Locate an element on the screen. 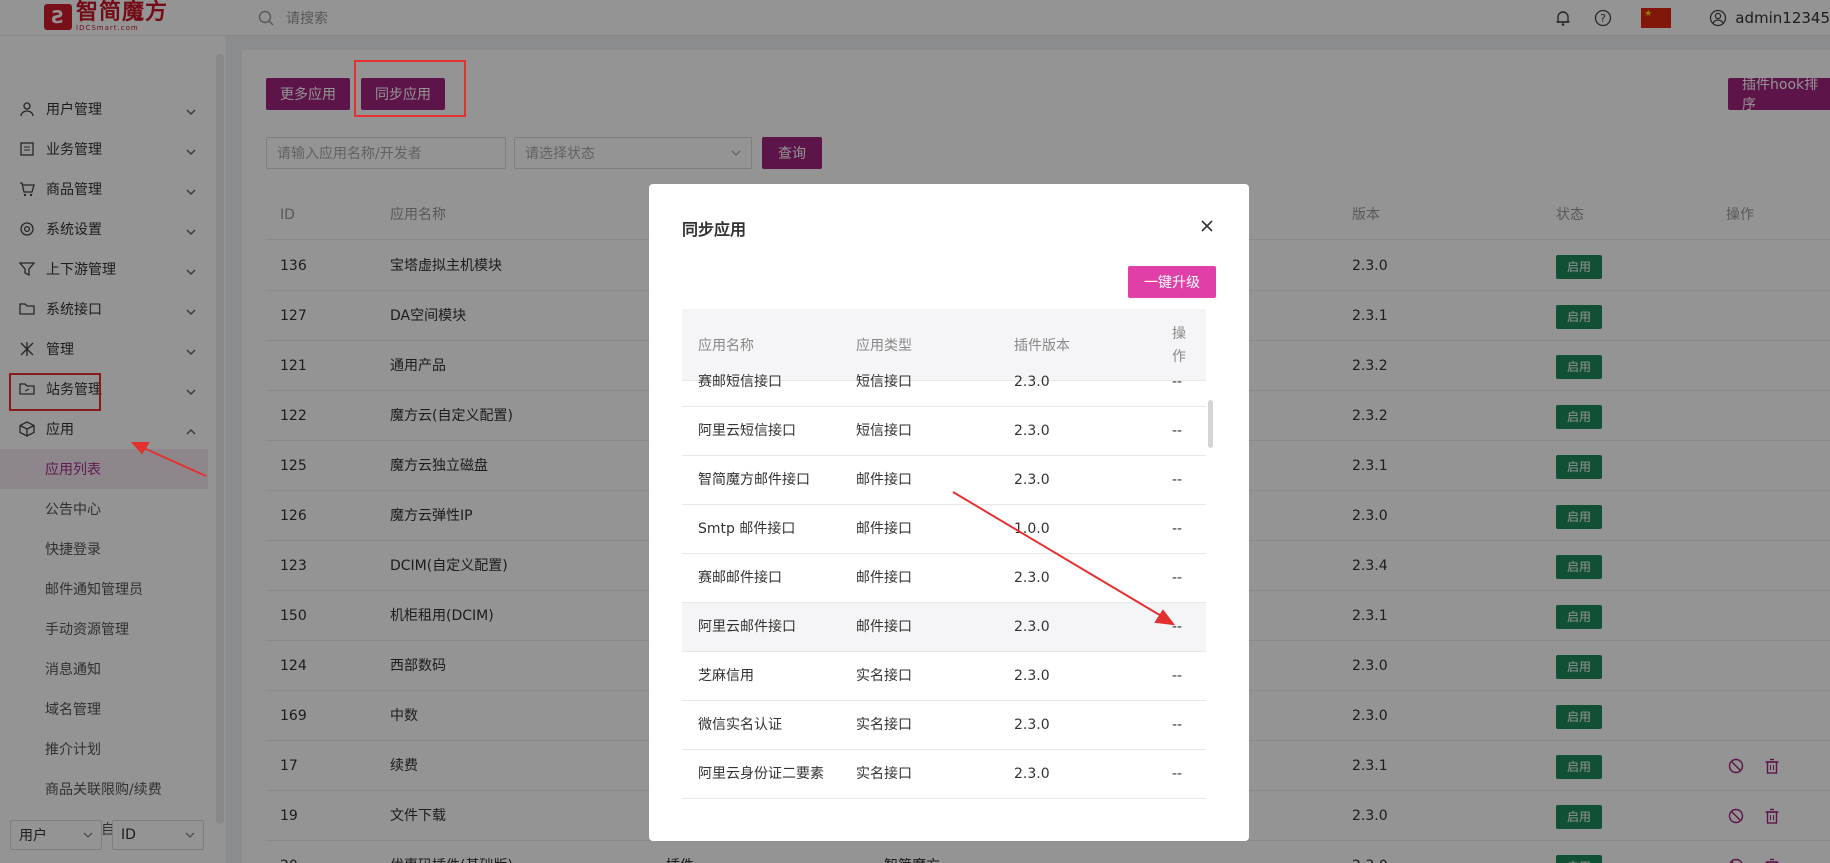  sync-table-row: 阿里云身份证二要素 实名接口 2.3.0 -- is located at coordinates (944, 774).